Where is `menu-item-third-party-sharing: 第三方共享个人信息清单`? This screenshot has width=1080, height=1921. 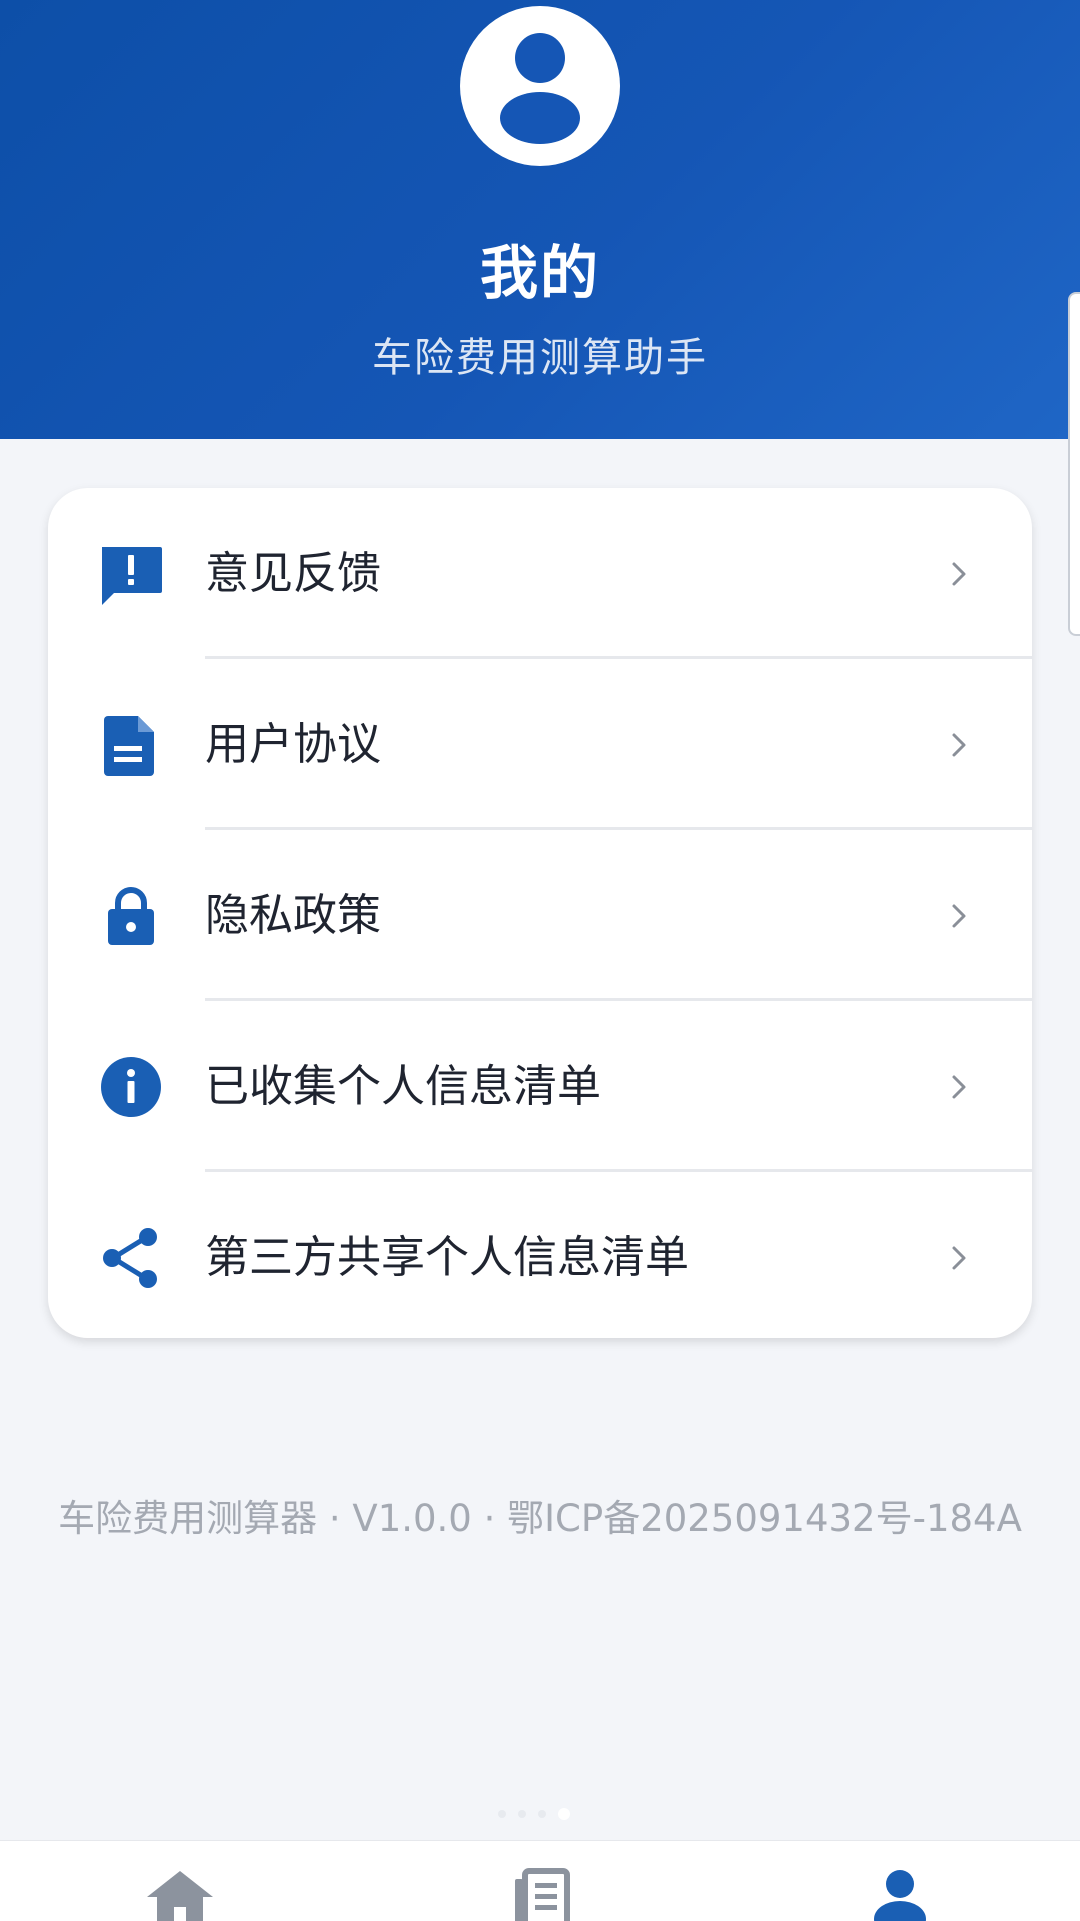
menu-item-third-party-sharing: 第三方共享个人信息清单 is located at coordinates (540, 1255).